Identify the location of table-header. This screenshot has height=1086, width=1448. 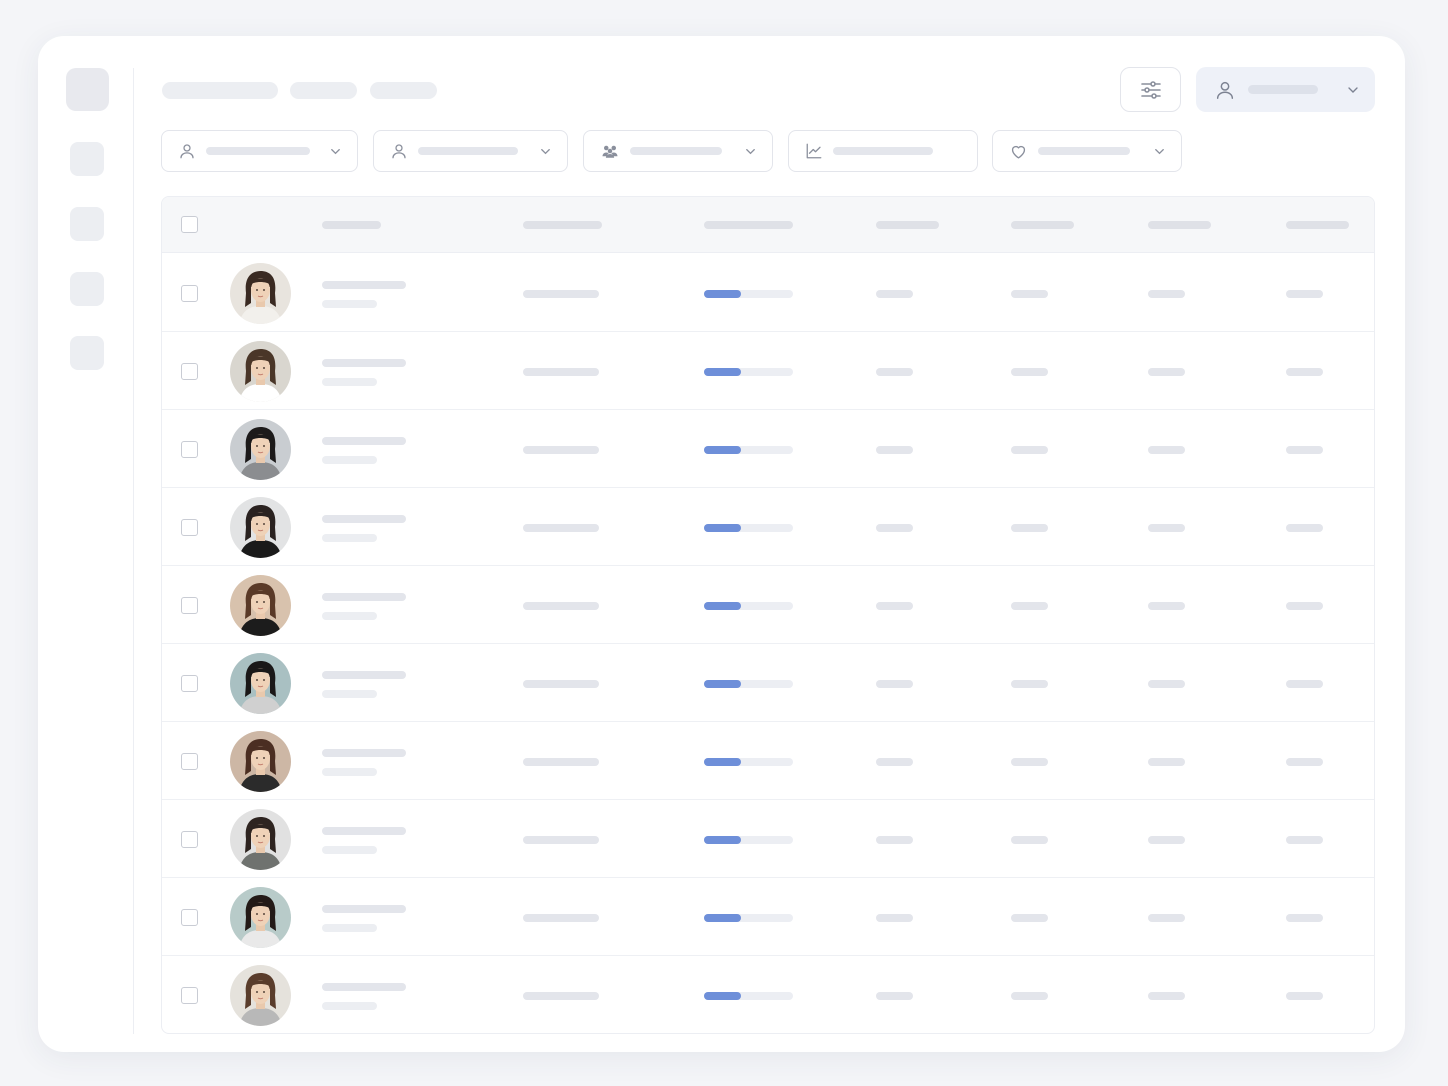
(768, 225).